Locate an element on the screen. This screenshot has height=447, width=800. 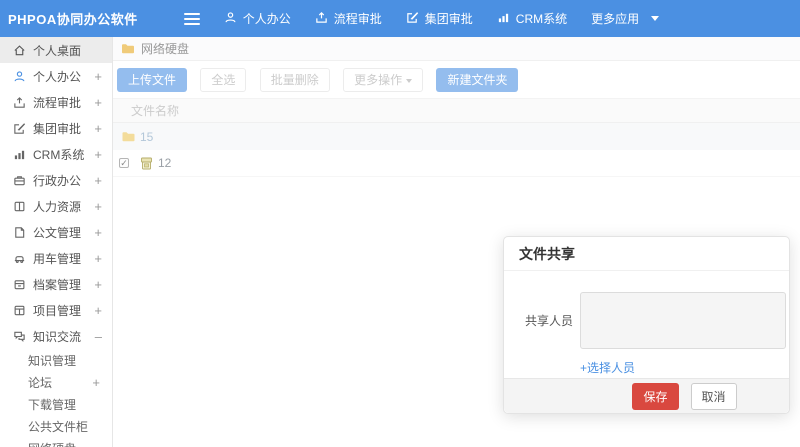
nav-item-label: CRM系统 is located at coordinates (541, 19).